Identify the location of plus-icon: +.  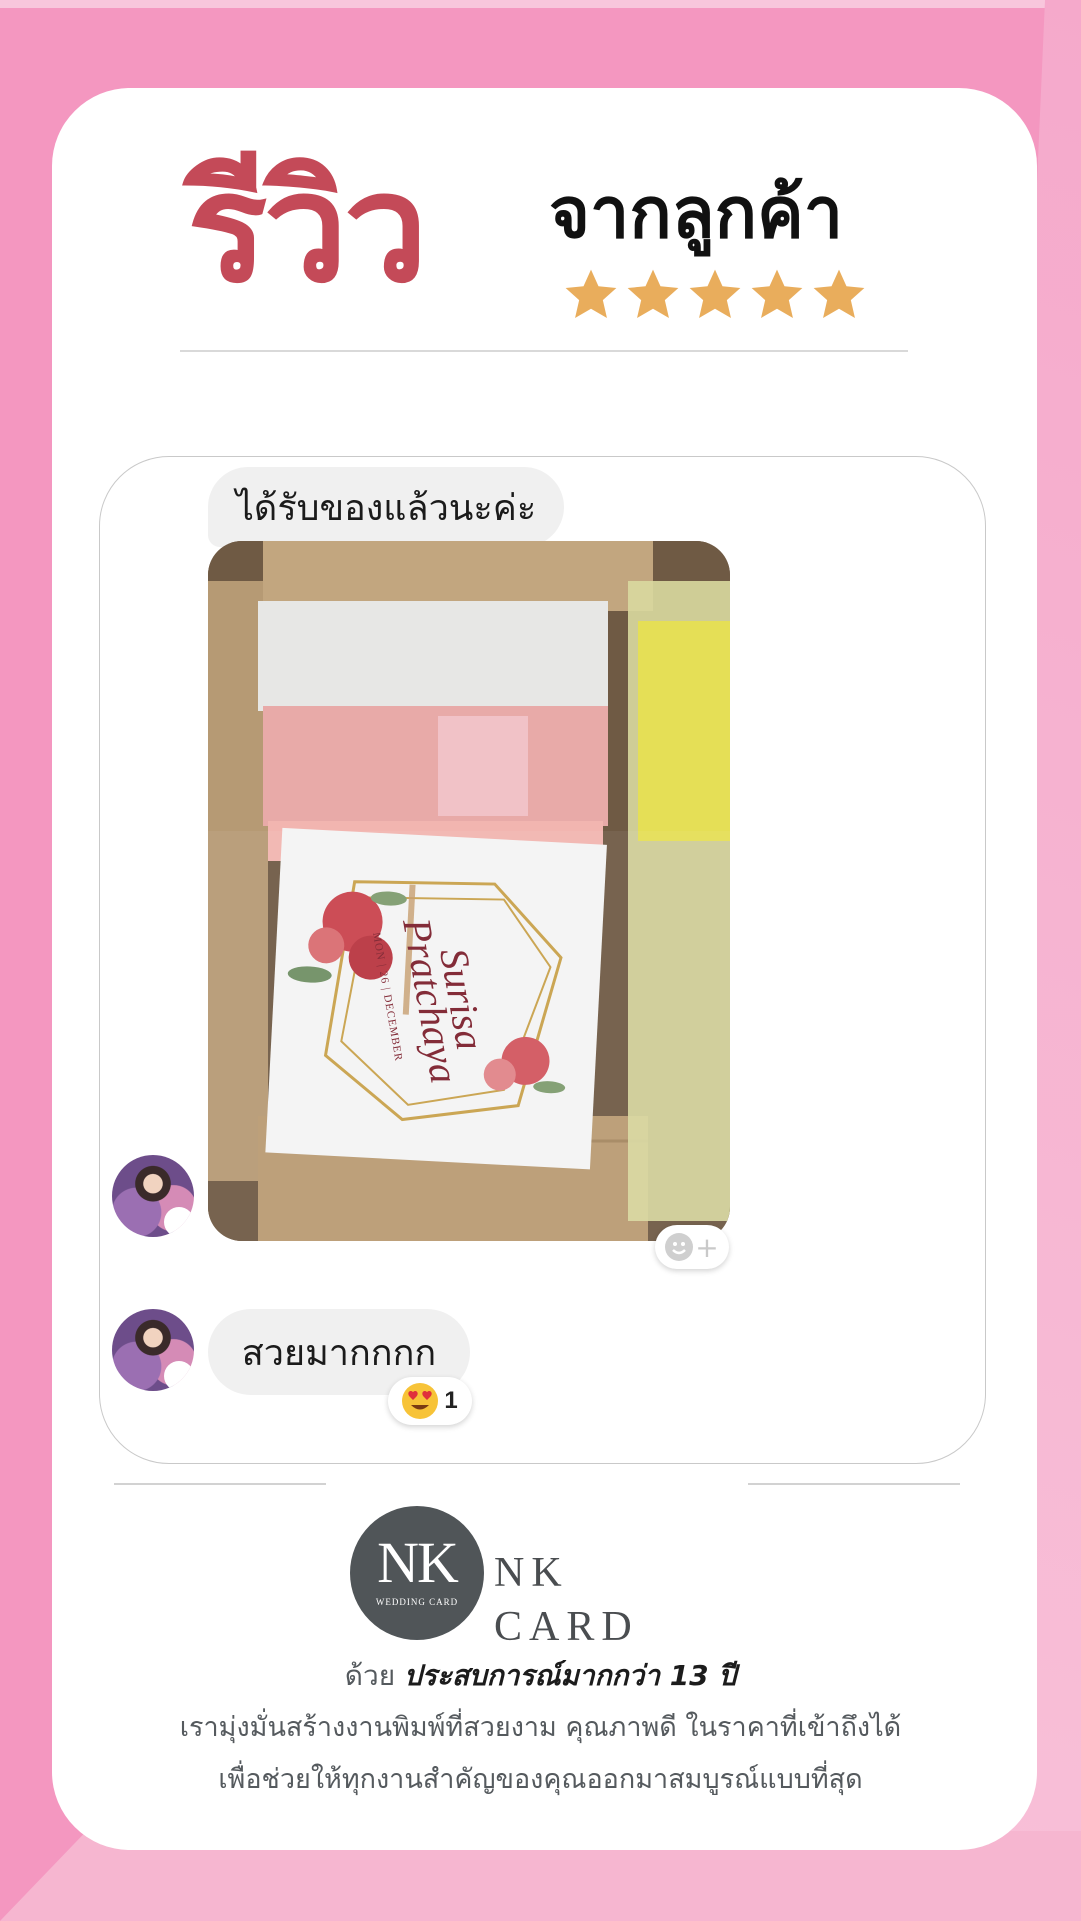
(707, 1247).